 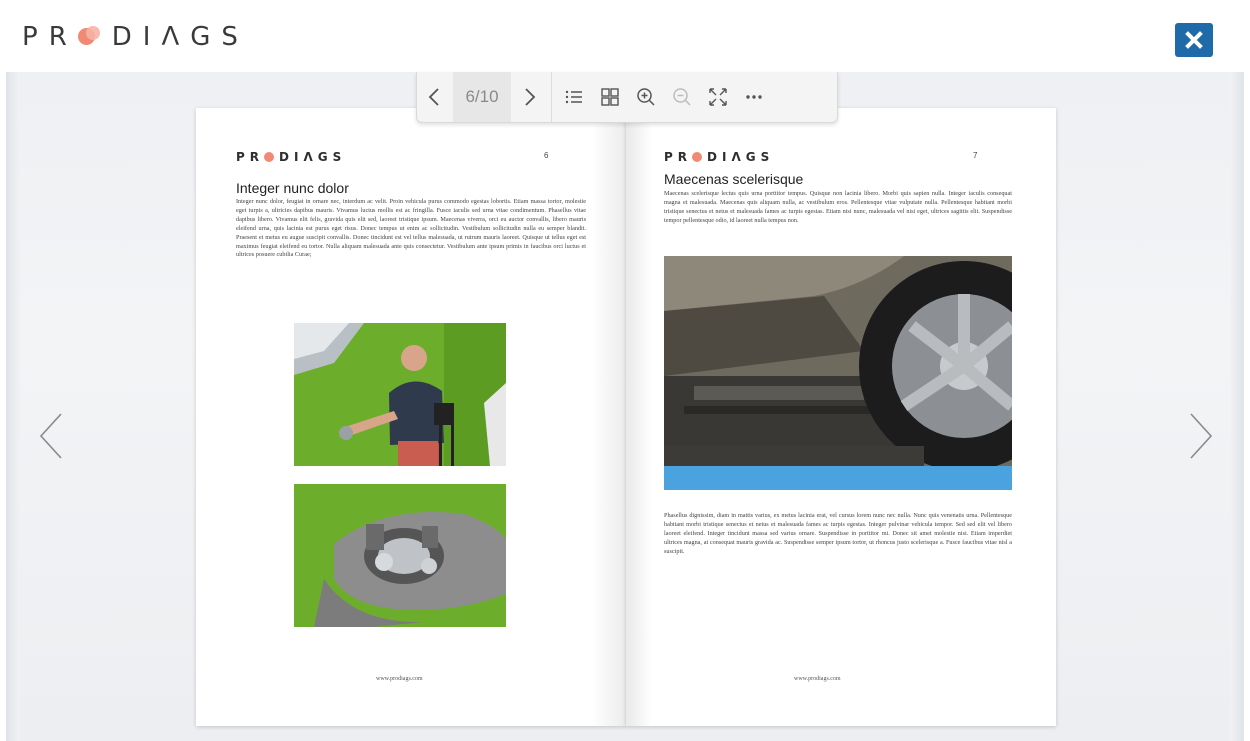 What do you see at coordinates (546, 155) in the screenshot?
I see `page-number: 6` at bounding box center [546, 155].